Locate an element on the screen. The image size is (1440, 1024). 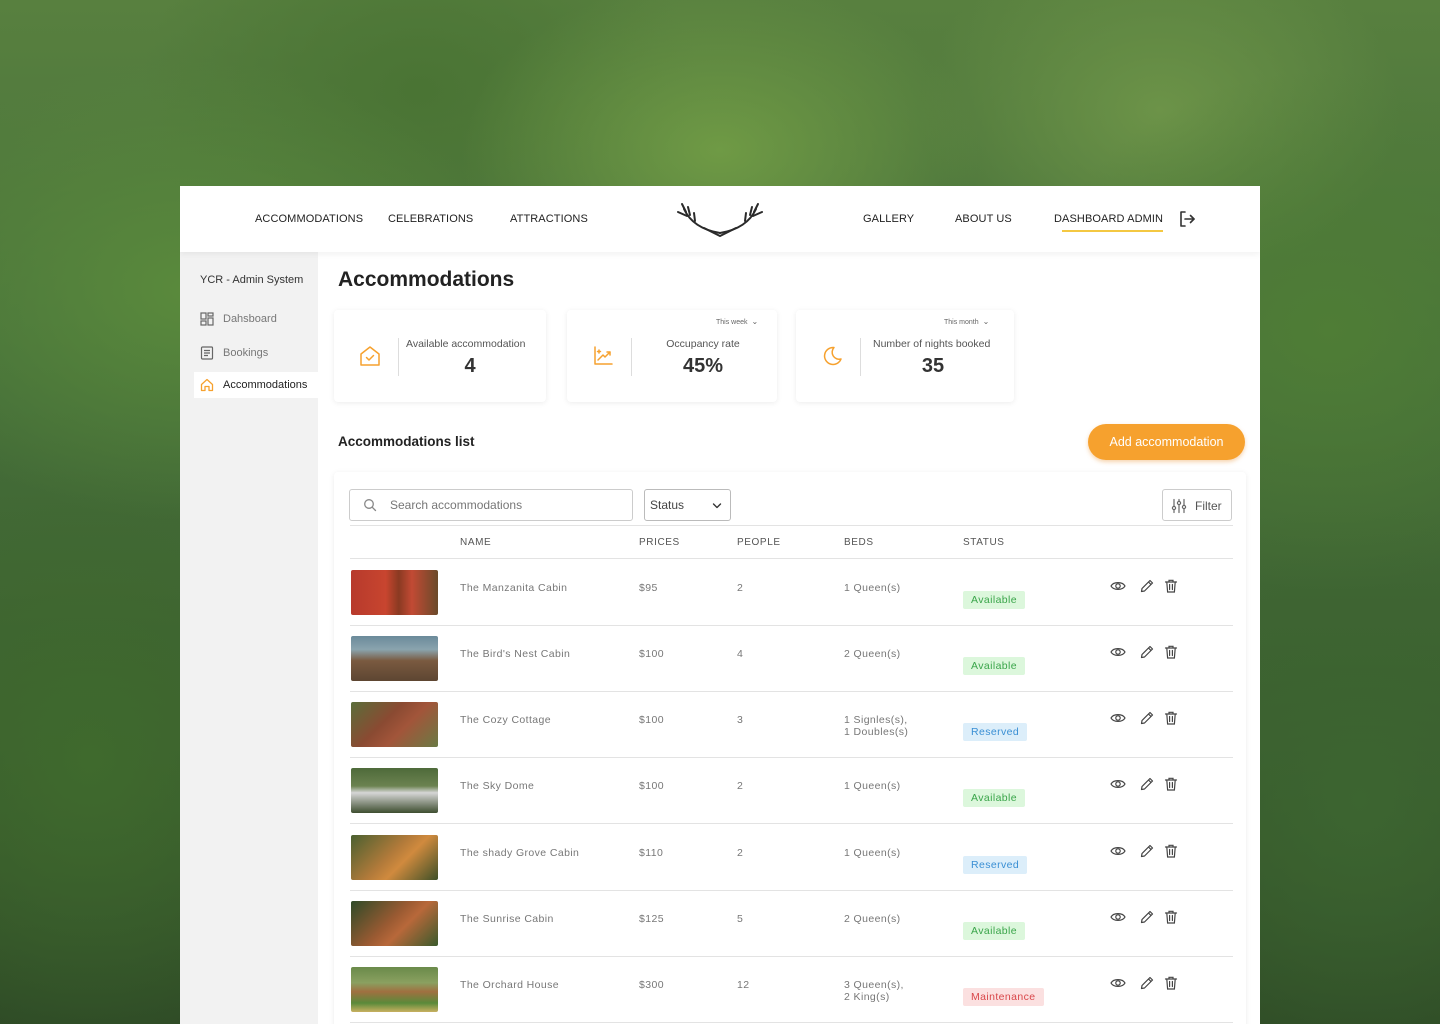
chevron-down-icon: ⌄ is located at coordinates (986, 321).